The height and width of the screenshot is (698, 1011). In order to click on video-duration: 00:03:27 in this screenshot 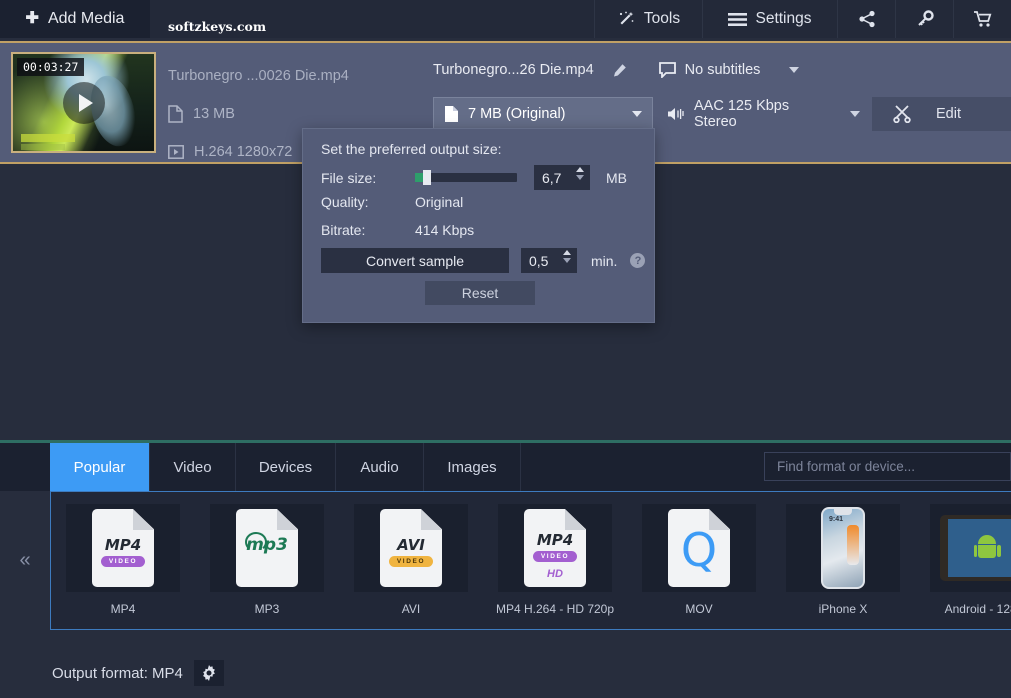, I will do `click(51, 67)`.